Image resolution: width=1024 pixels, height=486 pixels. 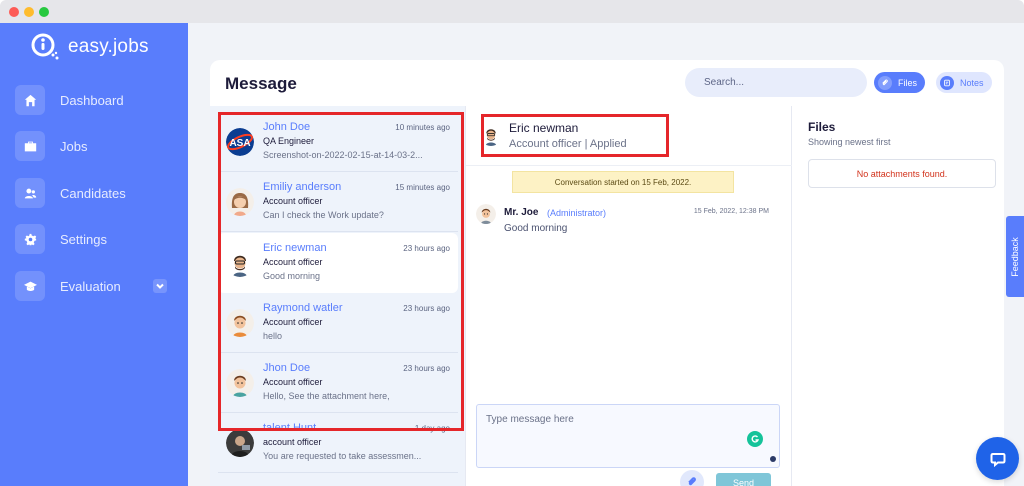 What do you see at coordinates (575, 135) in the screenshot?
I see `highlight-box-chat-header` at bounding box center [575, 135].